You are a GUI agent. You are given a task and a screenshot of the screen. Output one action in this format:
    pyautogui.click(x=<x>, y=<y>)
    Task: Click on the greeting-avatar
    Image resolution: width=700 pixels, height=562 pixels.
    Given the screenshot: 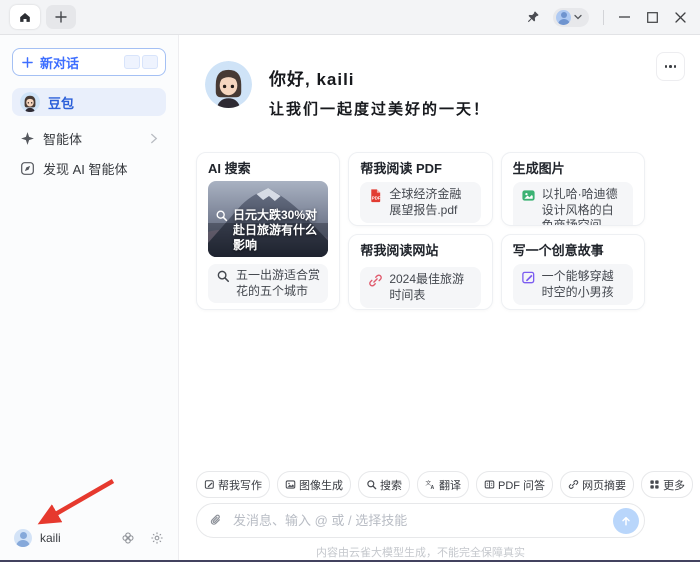 What is the action you would take?
    pyautogui.click(x=228, y=84)
    